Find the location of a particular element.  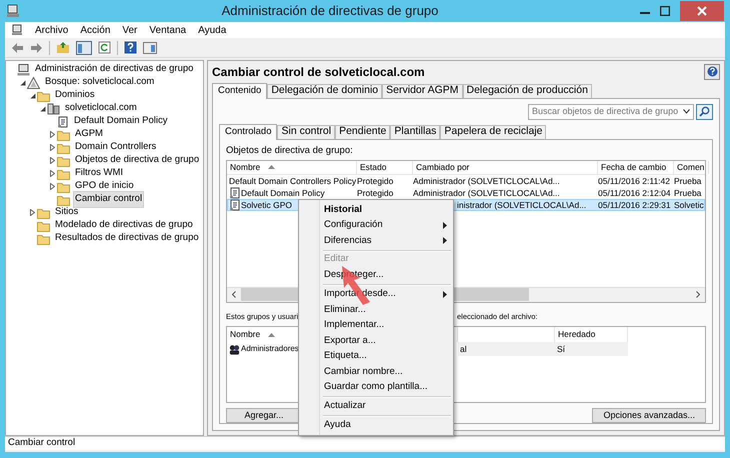

table-cell: Solvetic is located at coordinates (689, 204).